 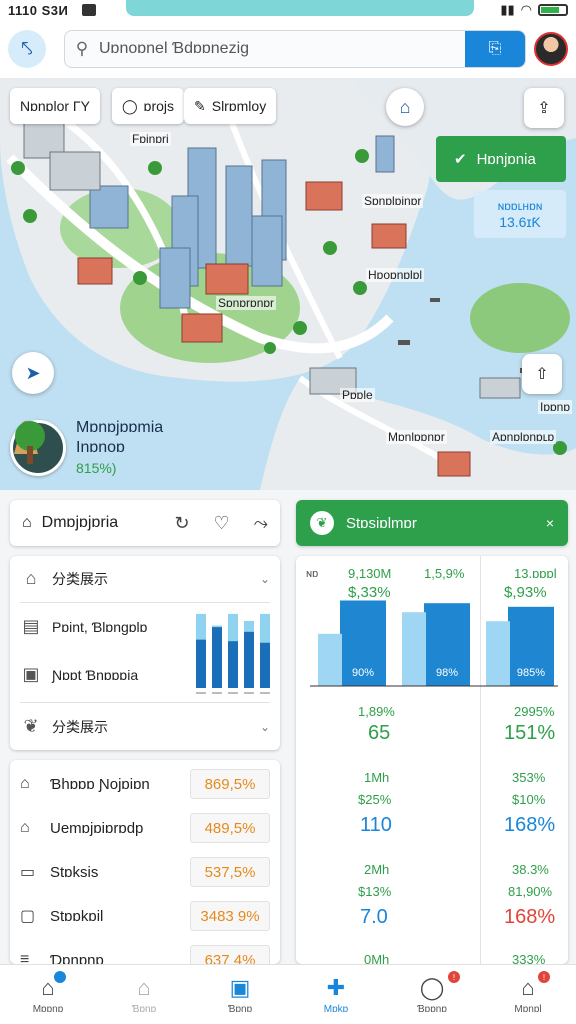 What do you see at coordinates (395, 275) in the screenshot?
I see `map-label: Hɒoɒnɒlɒl` at bounding box center [395, 275].